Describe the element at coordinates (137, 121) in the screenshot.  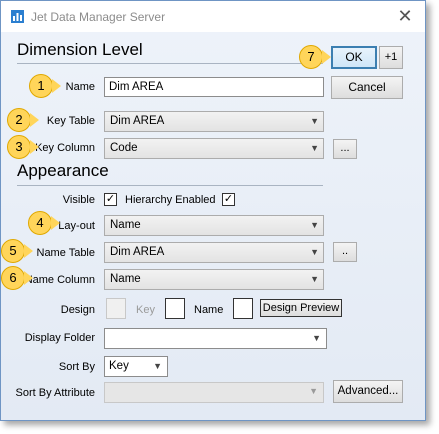
I see `key-table-value: Dim AREA` at that location.